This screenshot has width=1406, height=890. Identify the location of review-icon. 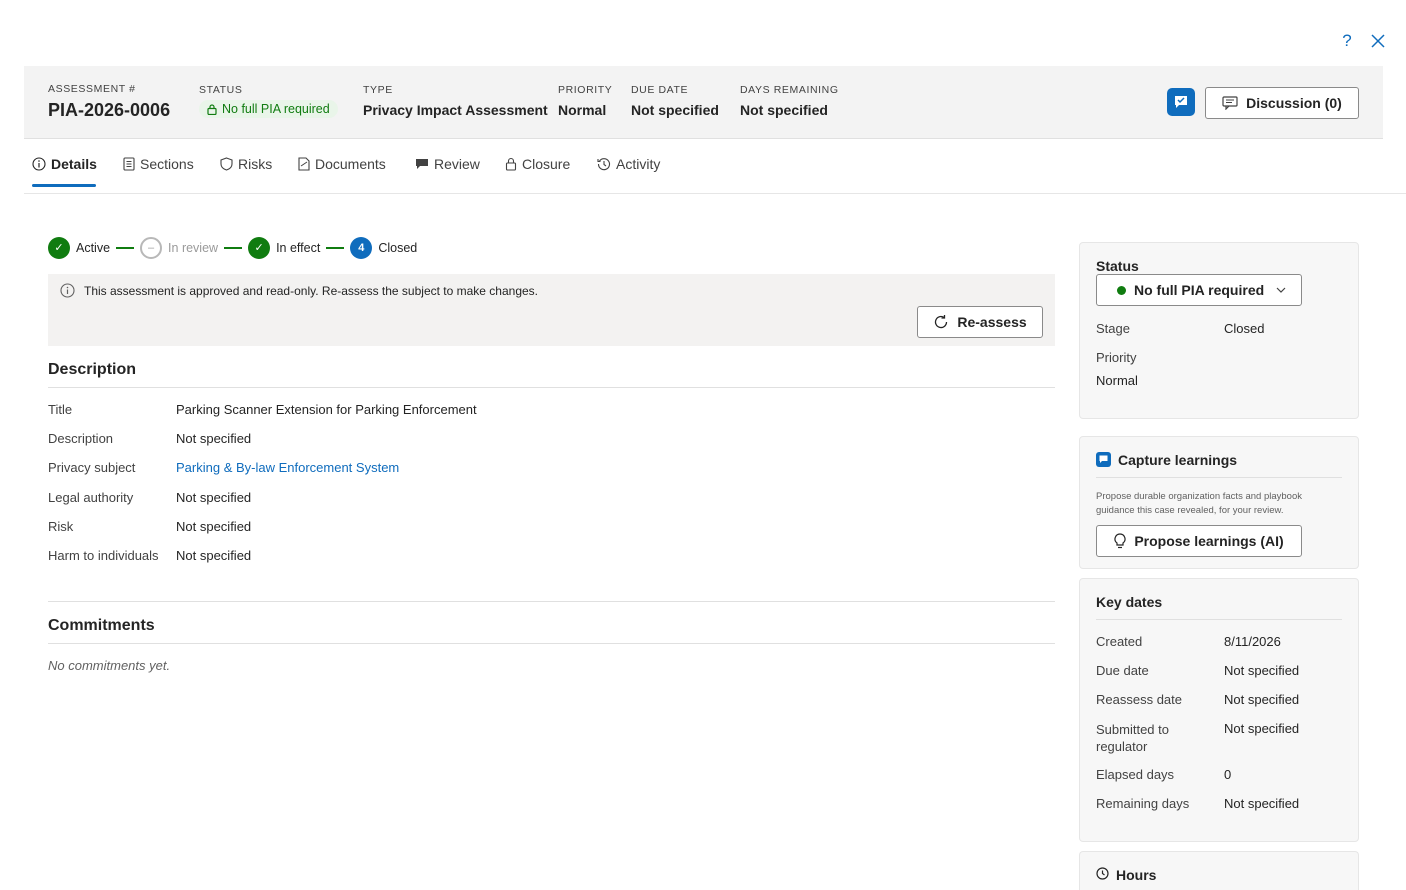
(422, 164).